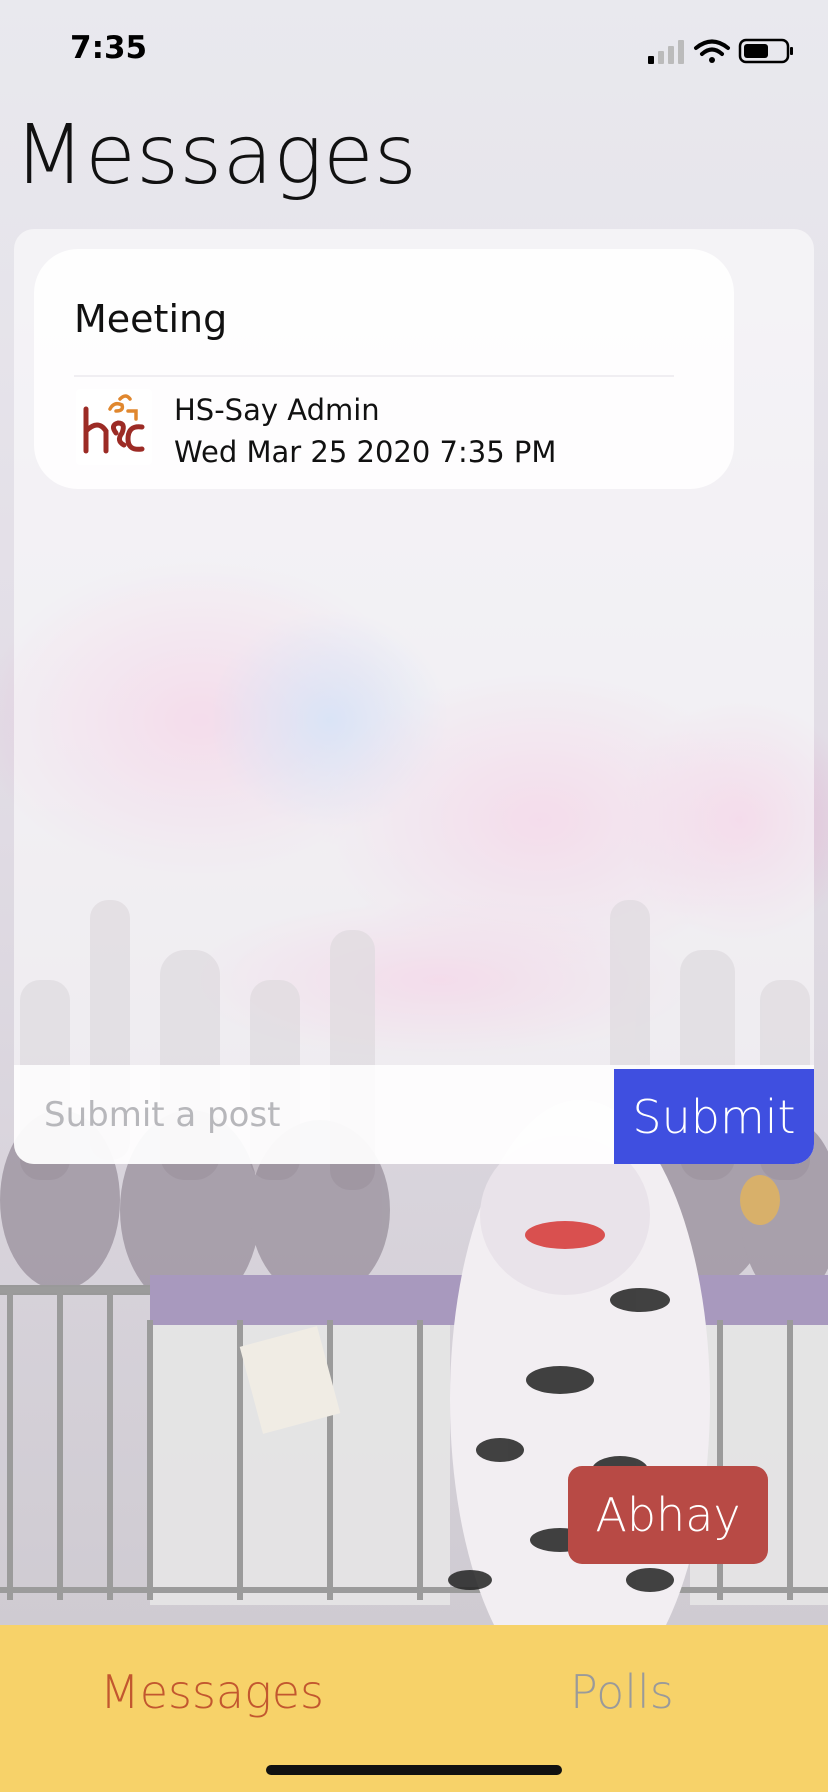 The height and width of the screenshot is (1792, 828). What do you see at coordinates (216, 155) in the screenshot?
I see `page-title: Messages` at bounding box center [216, 155].